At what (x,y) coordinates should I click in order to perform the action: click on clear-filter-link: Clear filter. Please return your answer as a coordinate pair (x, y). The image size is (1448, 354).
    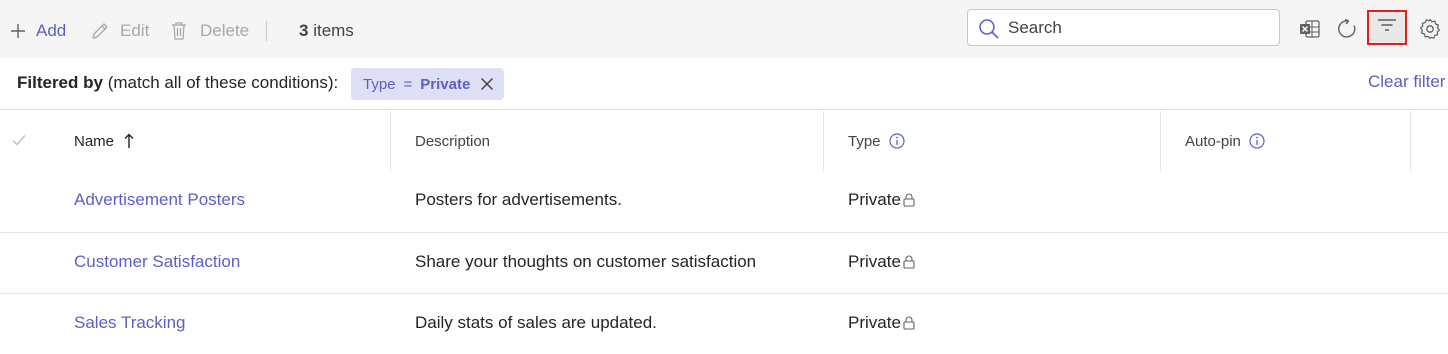
    Looking at the image, I should click on (1406, 82).